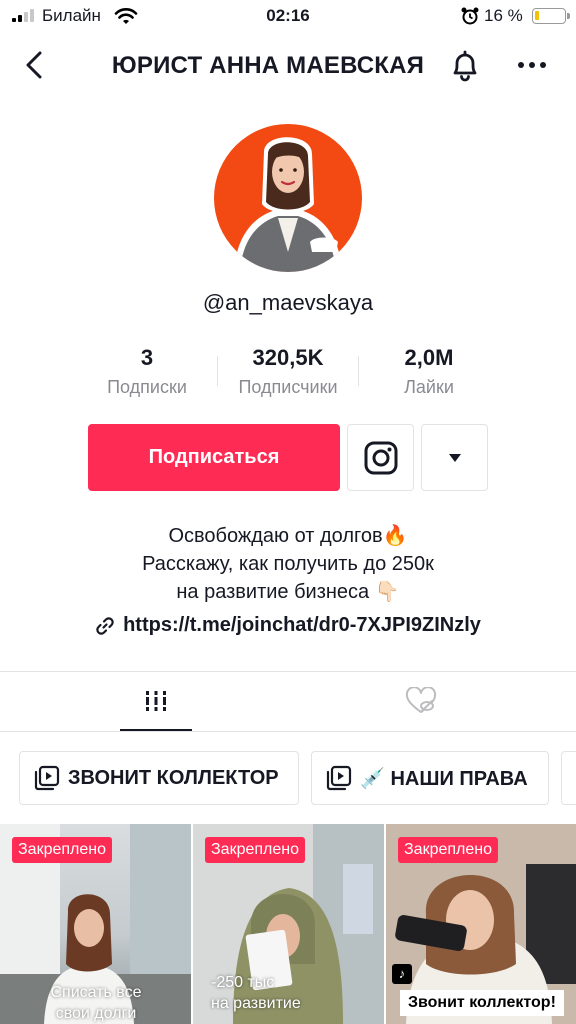 This screenshot has height=1024, width=576. What do you see at coordinates (470, 16) in the screenshot?
I see `alarm-icon` at bounding box center [470, 16].